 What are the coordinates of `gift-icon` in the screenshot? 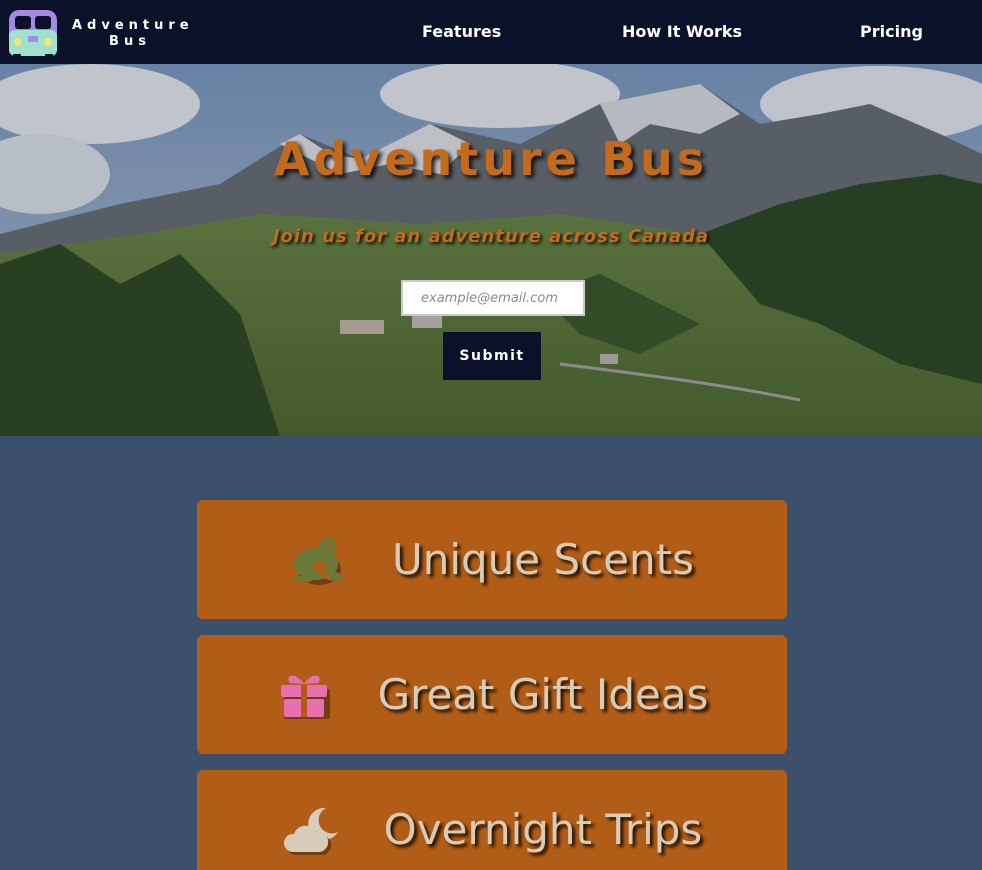 It's located at (306, 695).